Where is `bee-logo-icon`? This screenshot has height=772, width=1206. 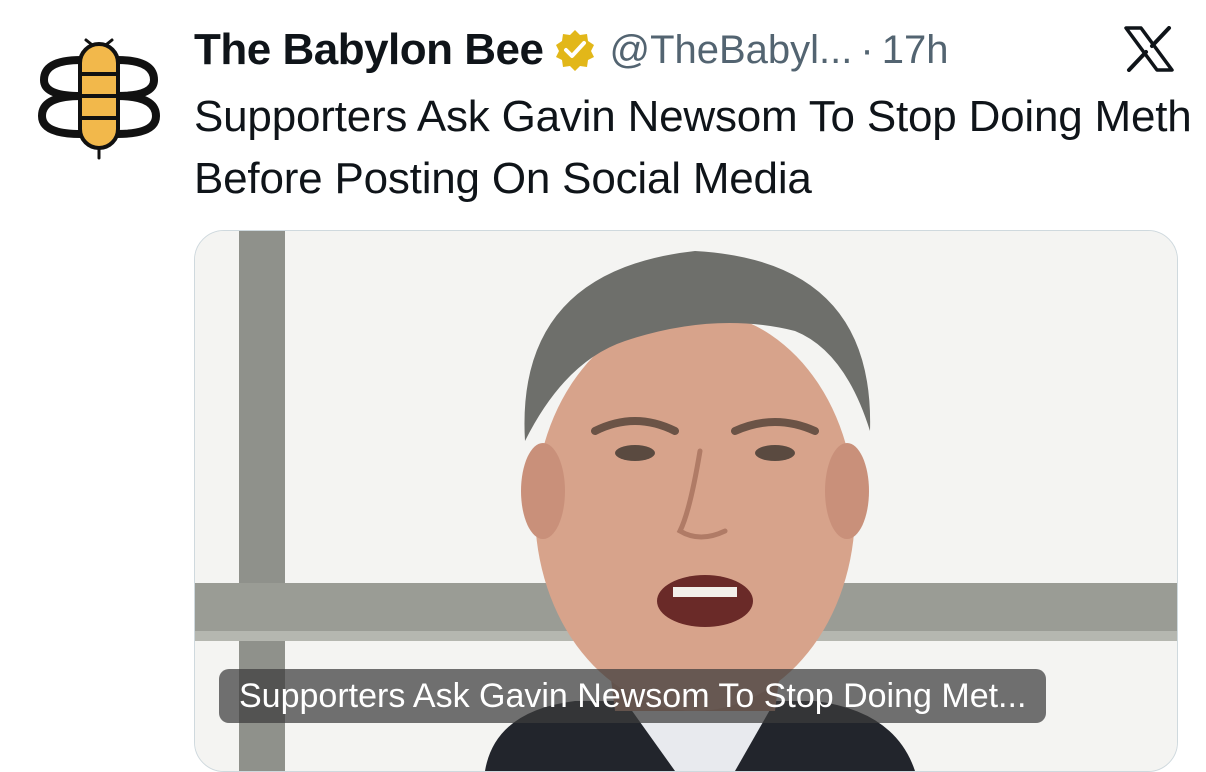 bee-logo-icon is located at coordinates (99, 99).